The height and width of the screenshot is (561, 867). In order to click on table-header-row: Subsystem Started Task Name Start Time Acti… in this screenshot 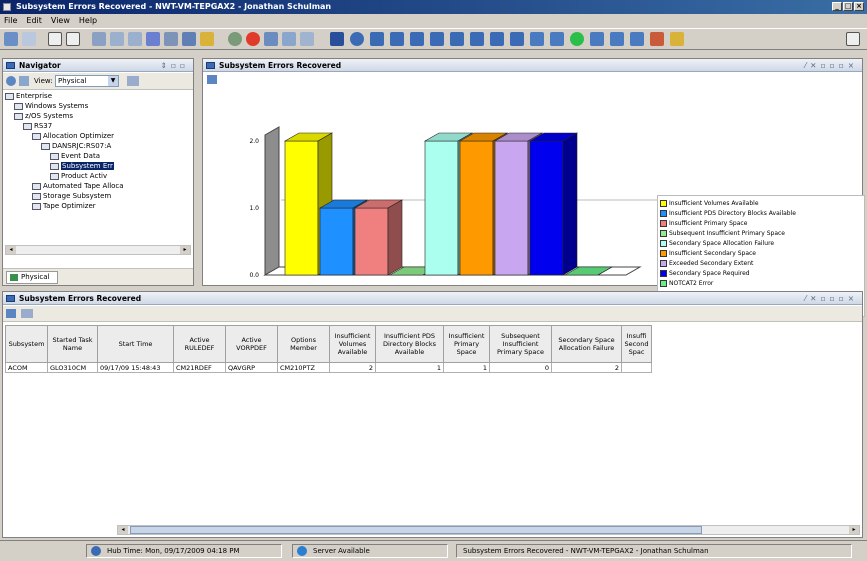, I will do `click(328, 344)`.